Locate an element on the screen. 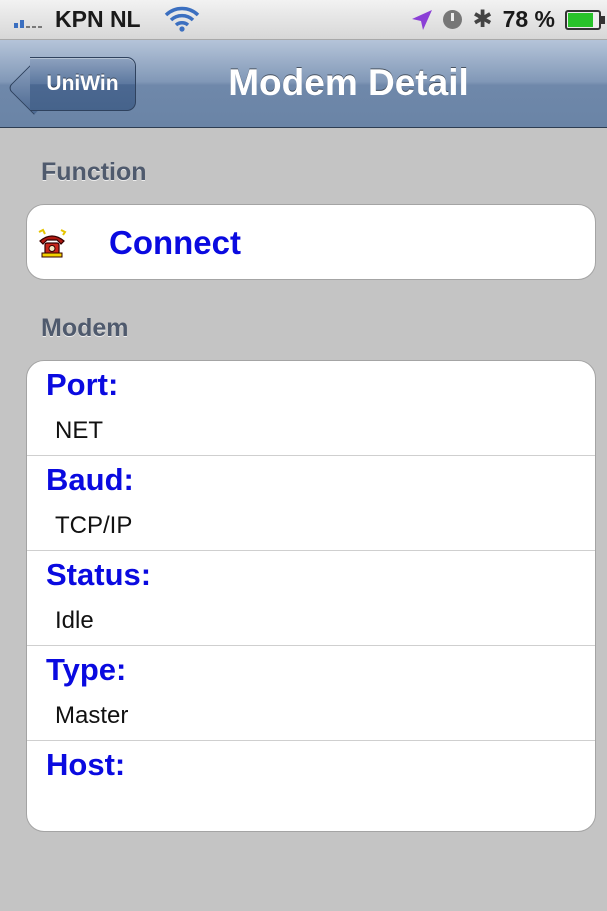 The width and height of the screenshot is (607, 911). bluetooth-icon: ✱ is located at coordinates (482, 19).